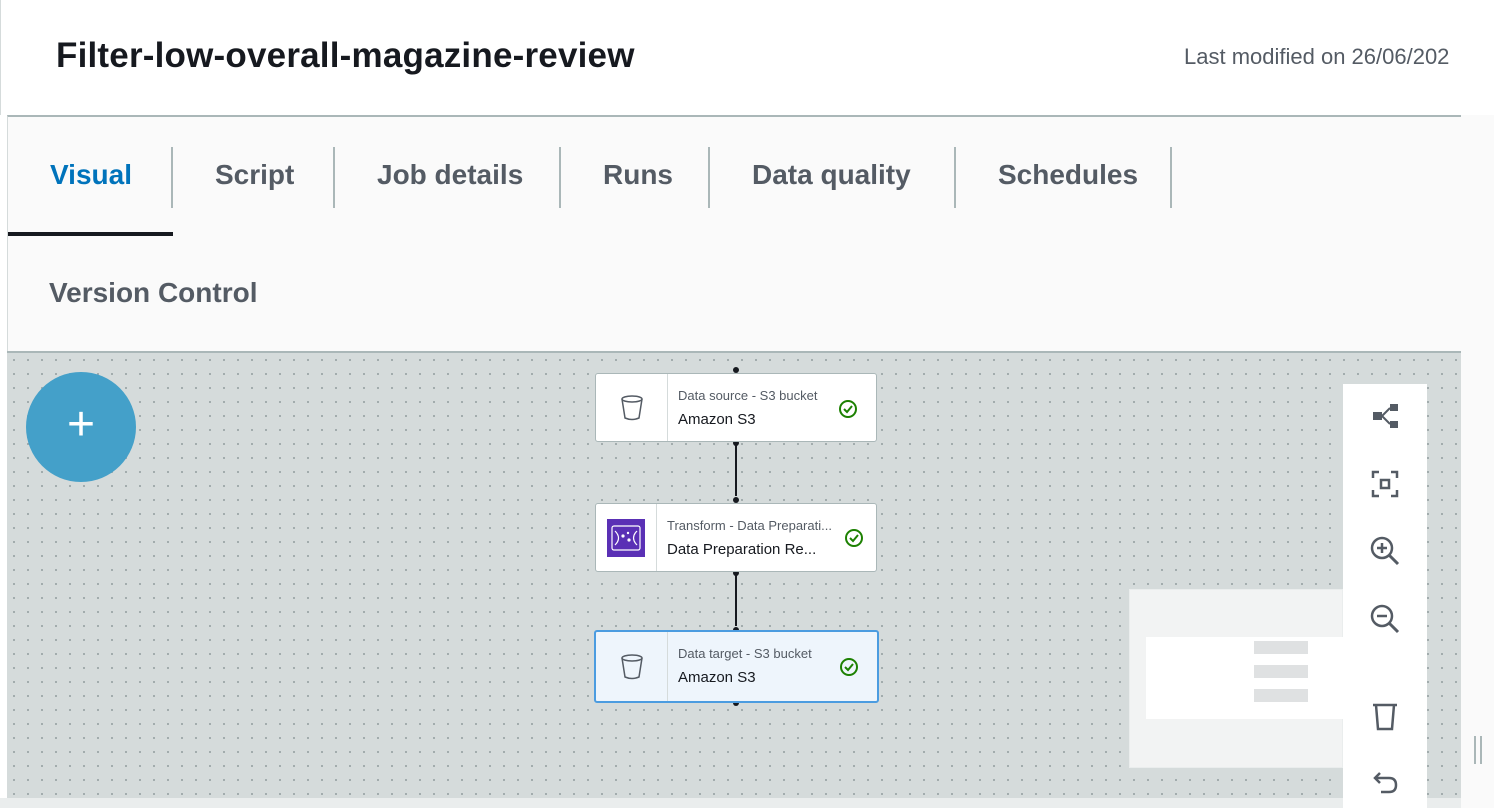  I want to click on tab-label: Script, so click(255, 174).